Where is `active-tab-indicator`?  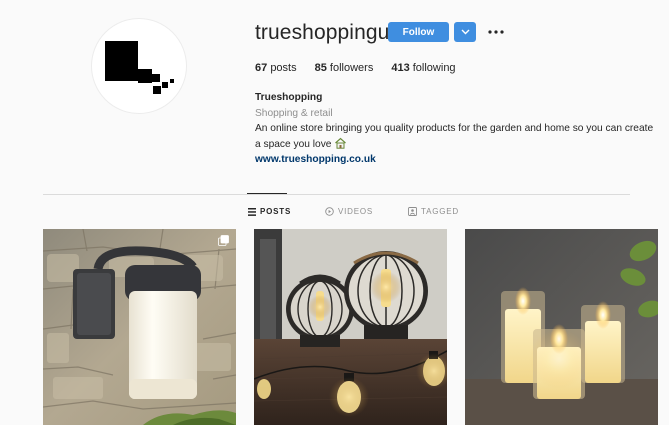
active-tab-indicator is located at coordinates (267, 193).